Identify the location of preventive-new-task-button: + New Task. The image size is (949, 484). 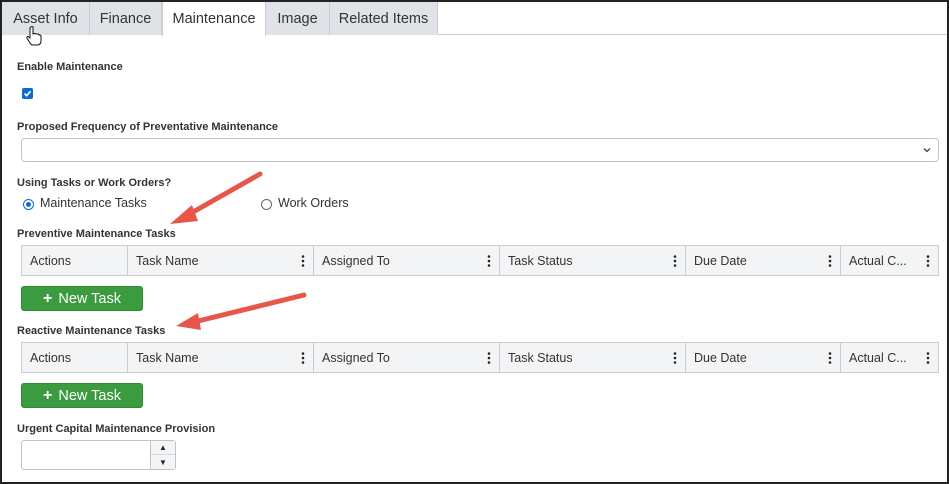
(82, 298).